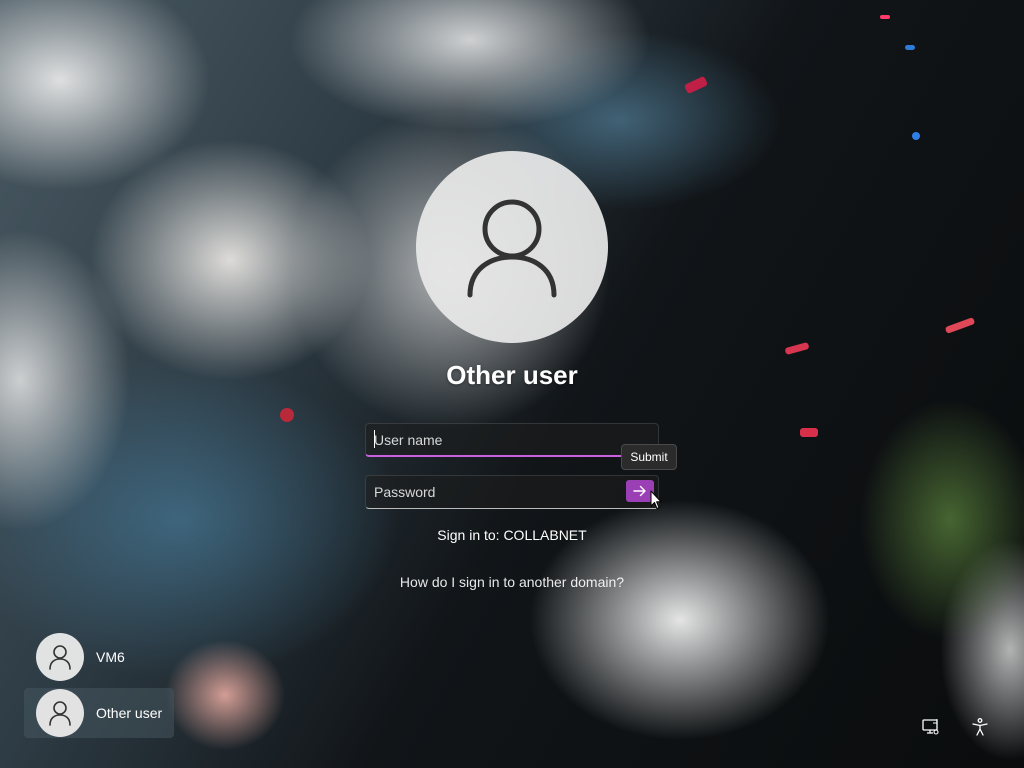 The width and height of the screenshot is (1024, 768). I want to click on user-tile-other-user: Other user, so click(99, 713).